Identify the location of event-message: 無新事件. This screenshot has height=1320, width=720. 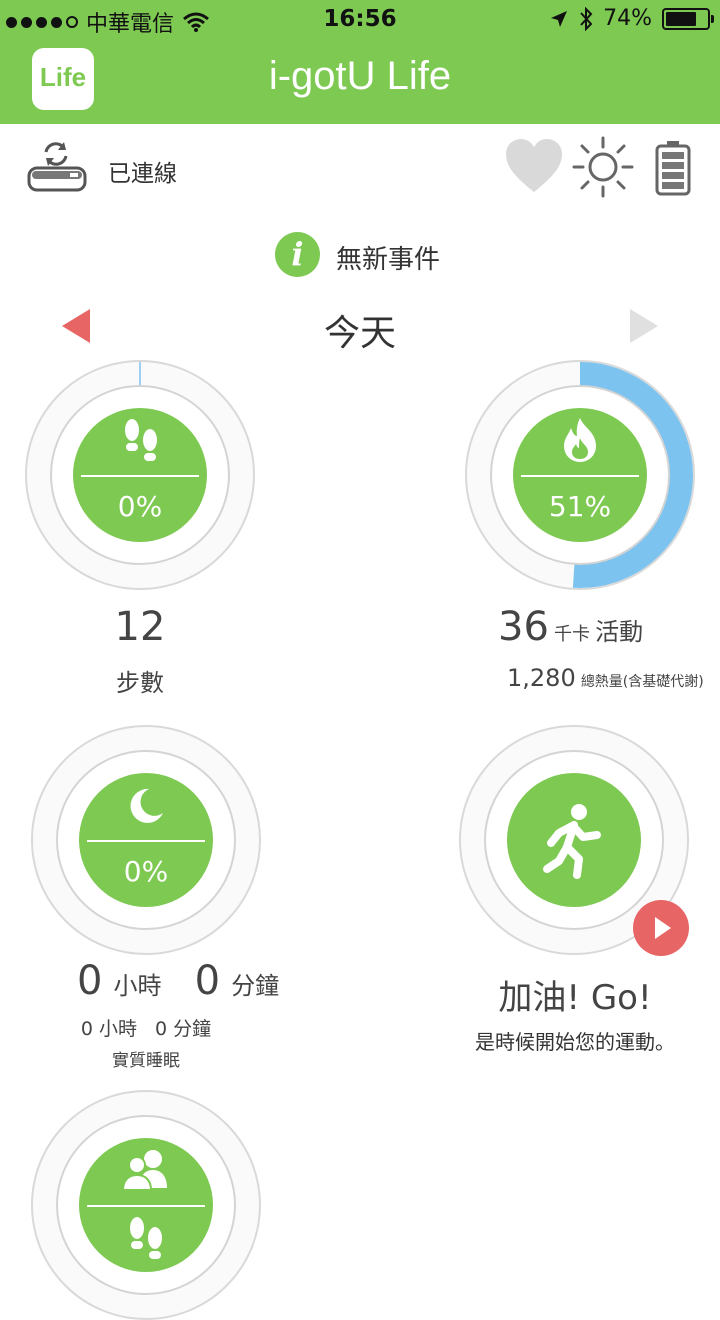
(388, 260).